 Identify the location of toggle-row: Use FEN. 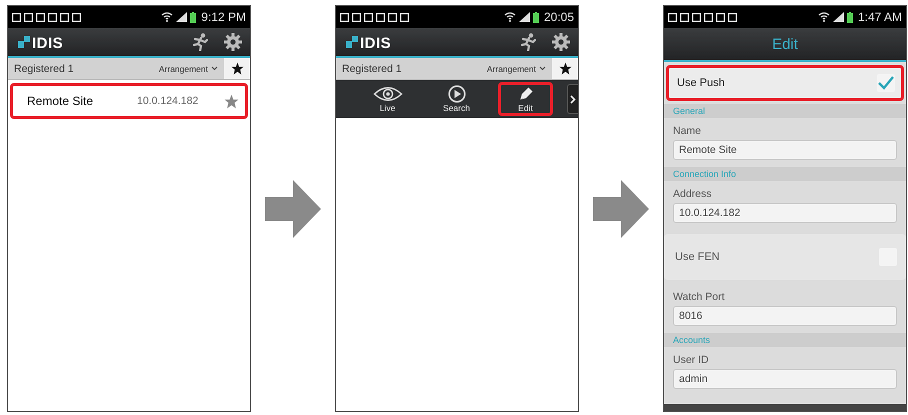
(785, 257).